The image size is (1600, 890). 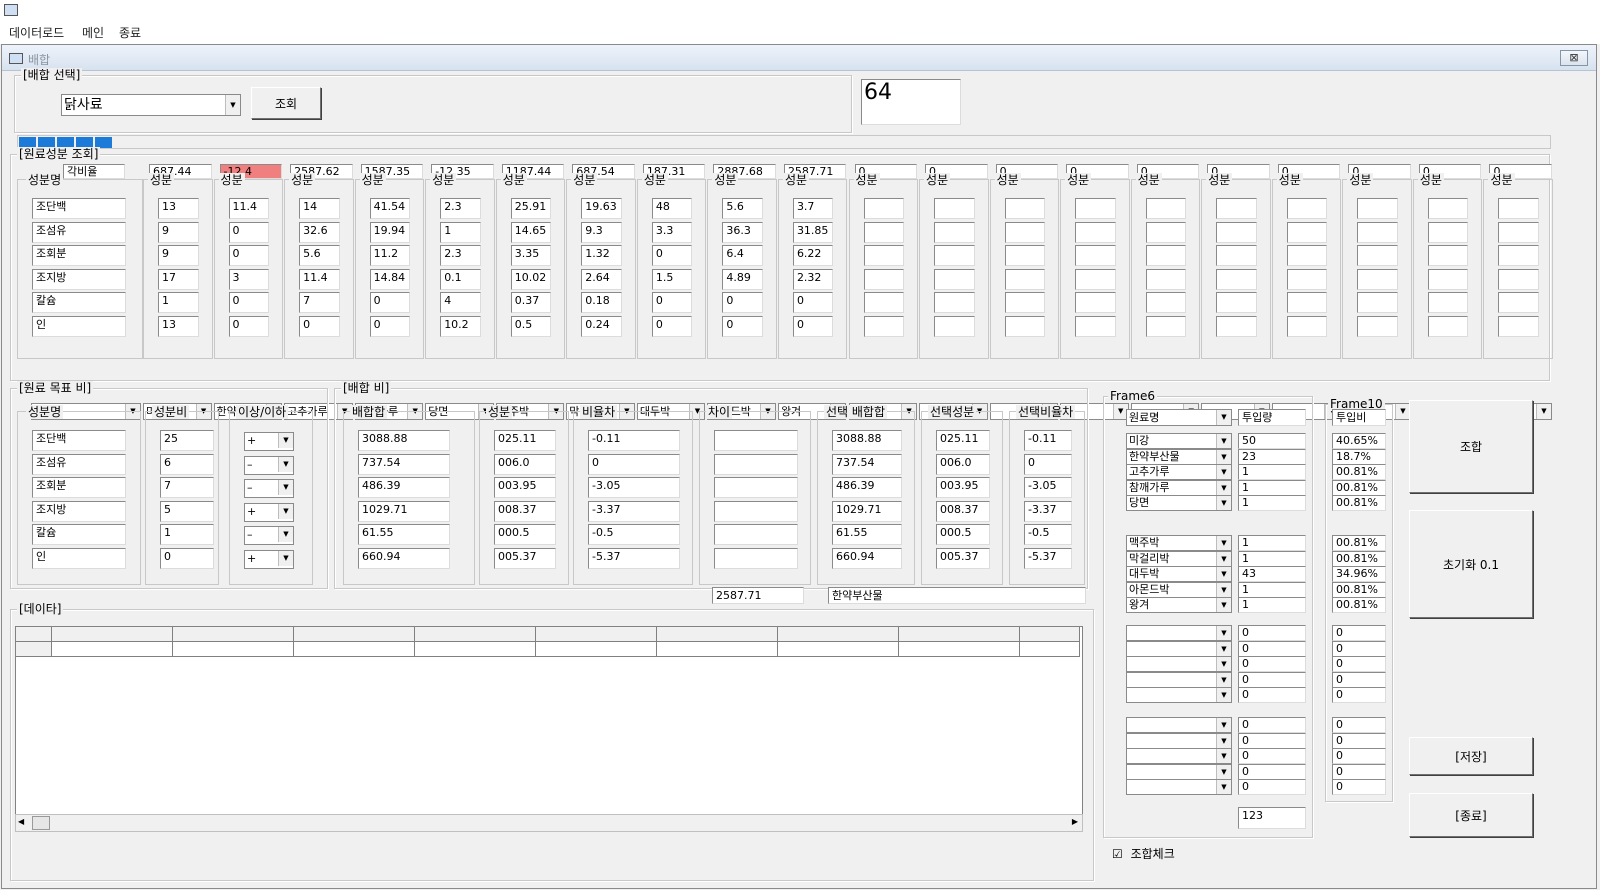 I want to click on ingredient-value-field: 19.63, so click(x=601, y=208).